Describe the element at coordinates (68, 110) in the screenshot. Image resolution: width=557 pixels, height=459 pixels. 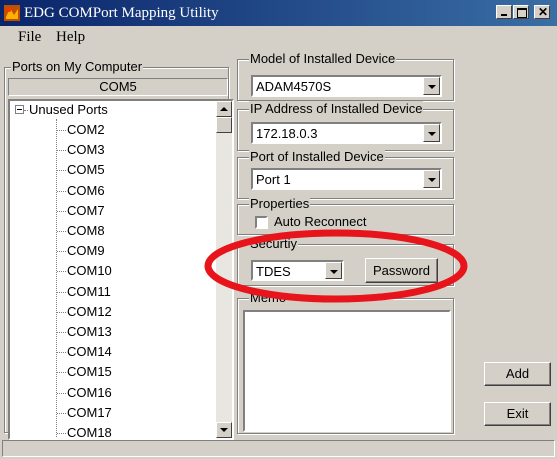
I see `tree-root-label: Unused Ports` at that location.